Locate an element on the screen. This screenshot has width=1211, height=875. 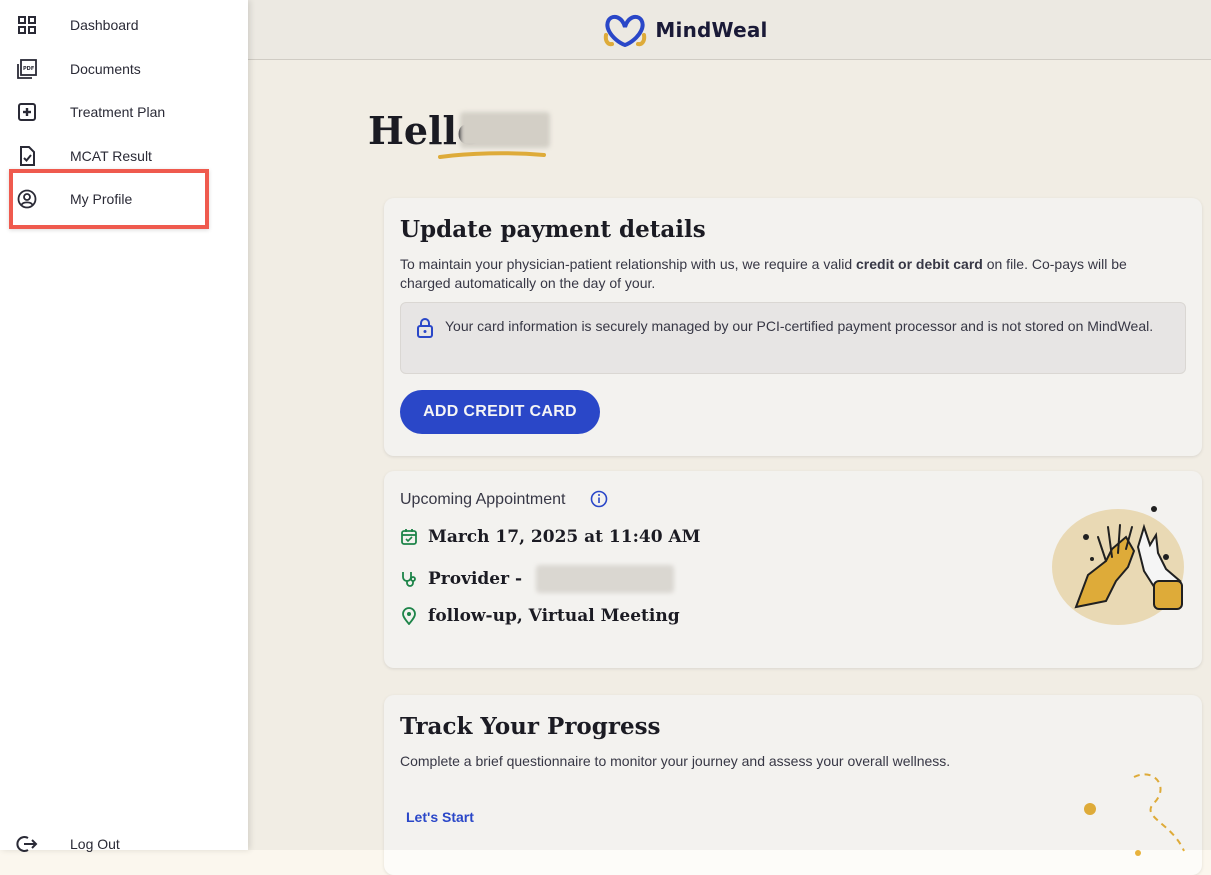
sidebar-item-label: Documents is located at coordinates (105, 69).